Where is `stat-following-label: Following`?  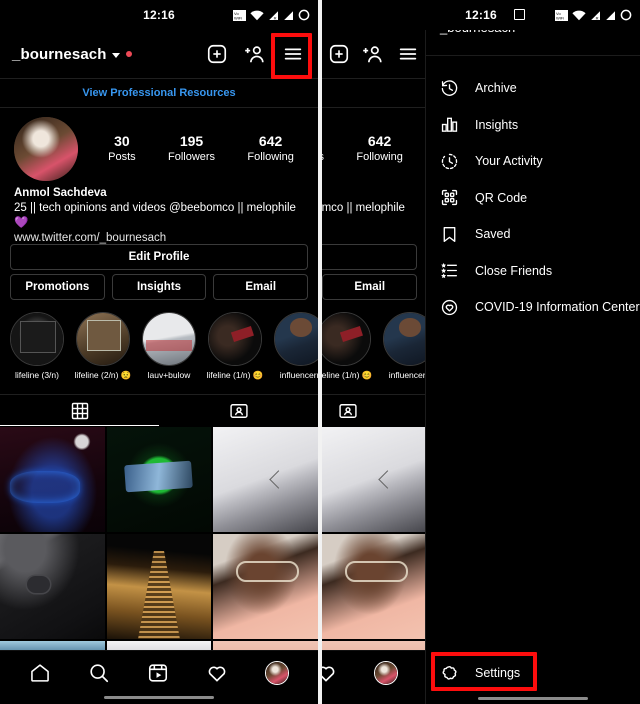 stat-following-label: Following is located at coordinates (270, 157).